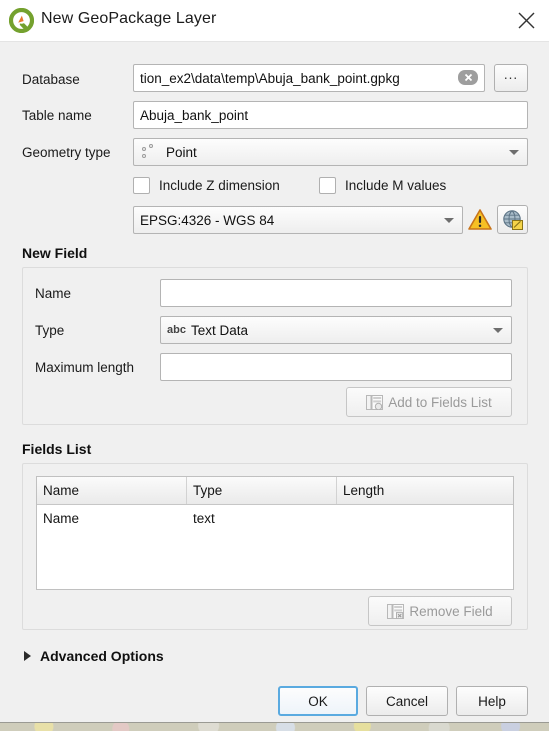 The image size is (549, 731). What do you see at coordinates (50, 330) in the screenshot?
I see `field-type-label: Type` at bounding box center [50, 330].